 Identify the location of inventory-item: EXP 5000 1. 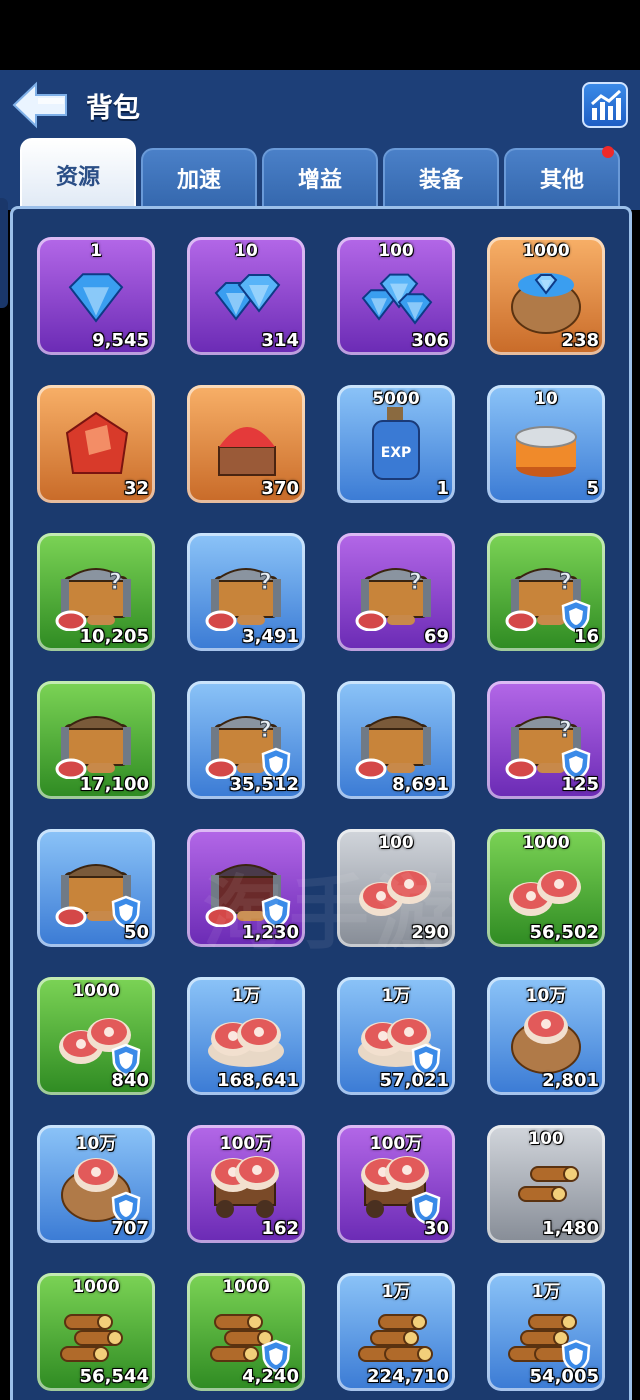
(396, 444).